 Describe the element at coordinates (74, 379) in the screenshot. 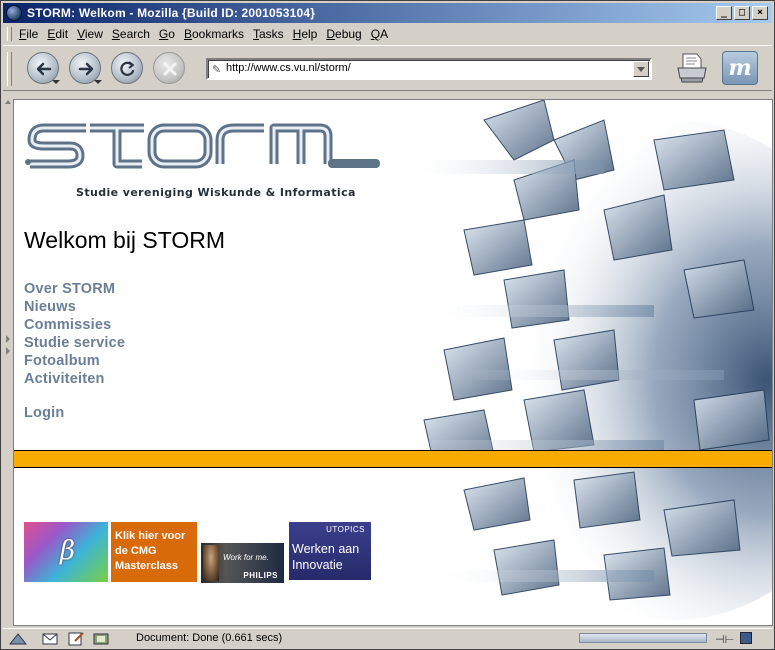

I see `nav-link-activiteiten: Activiteiten` at that location.